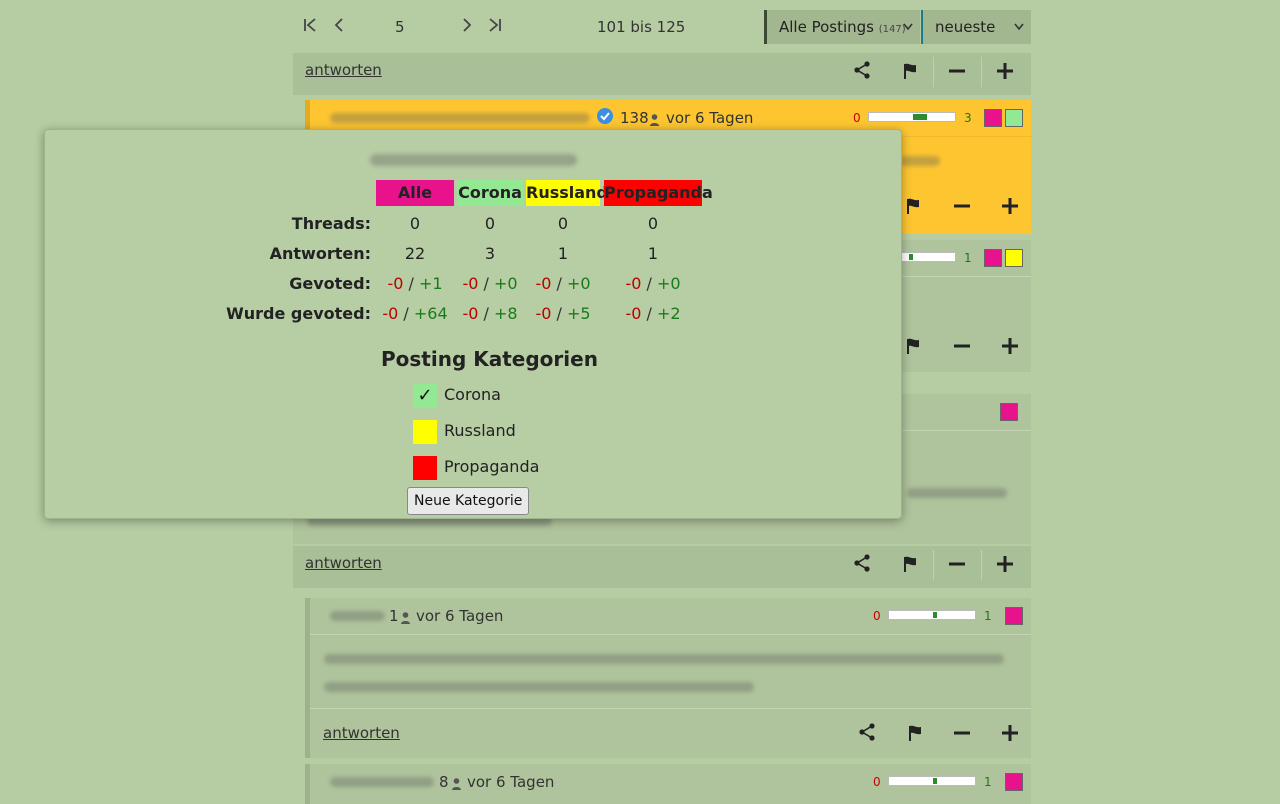 This screenshot has height=804, width=1280. Describe the element at coordinates (480, 430) in the screenshot. I see `category-label: Russland` at that location.